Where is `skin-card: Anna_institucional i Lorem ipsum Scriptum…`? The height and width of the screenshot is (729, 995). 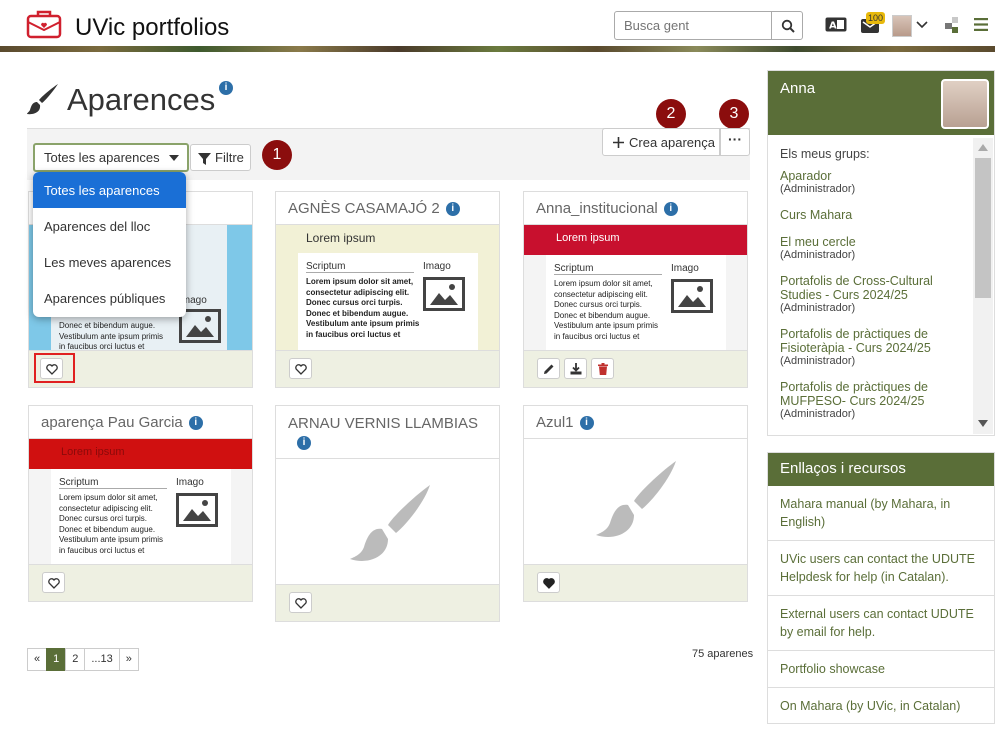
skin-card: Anna_institucional i Lorem ipsum Scriptum… is located at coordinates (635, 289).